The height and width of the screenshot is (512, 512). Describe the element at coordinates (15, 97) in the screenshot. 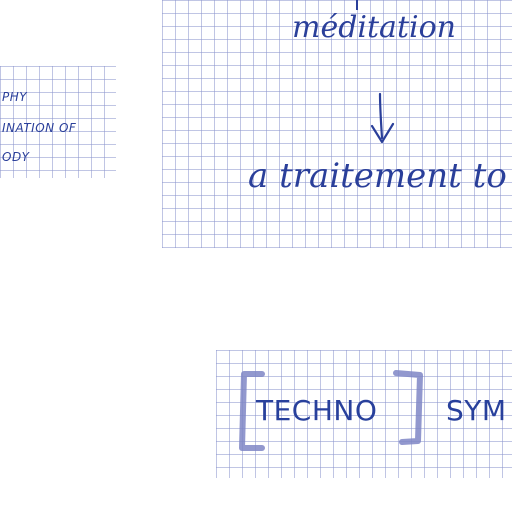

I see `left-note-line-1: PHY` at that location.